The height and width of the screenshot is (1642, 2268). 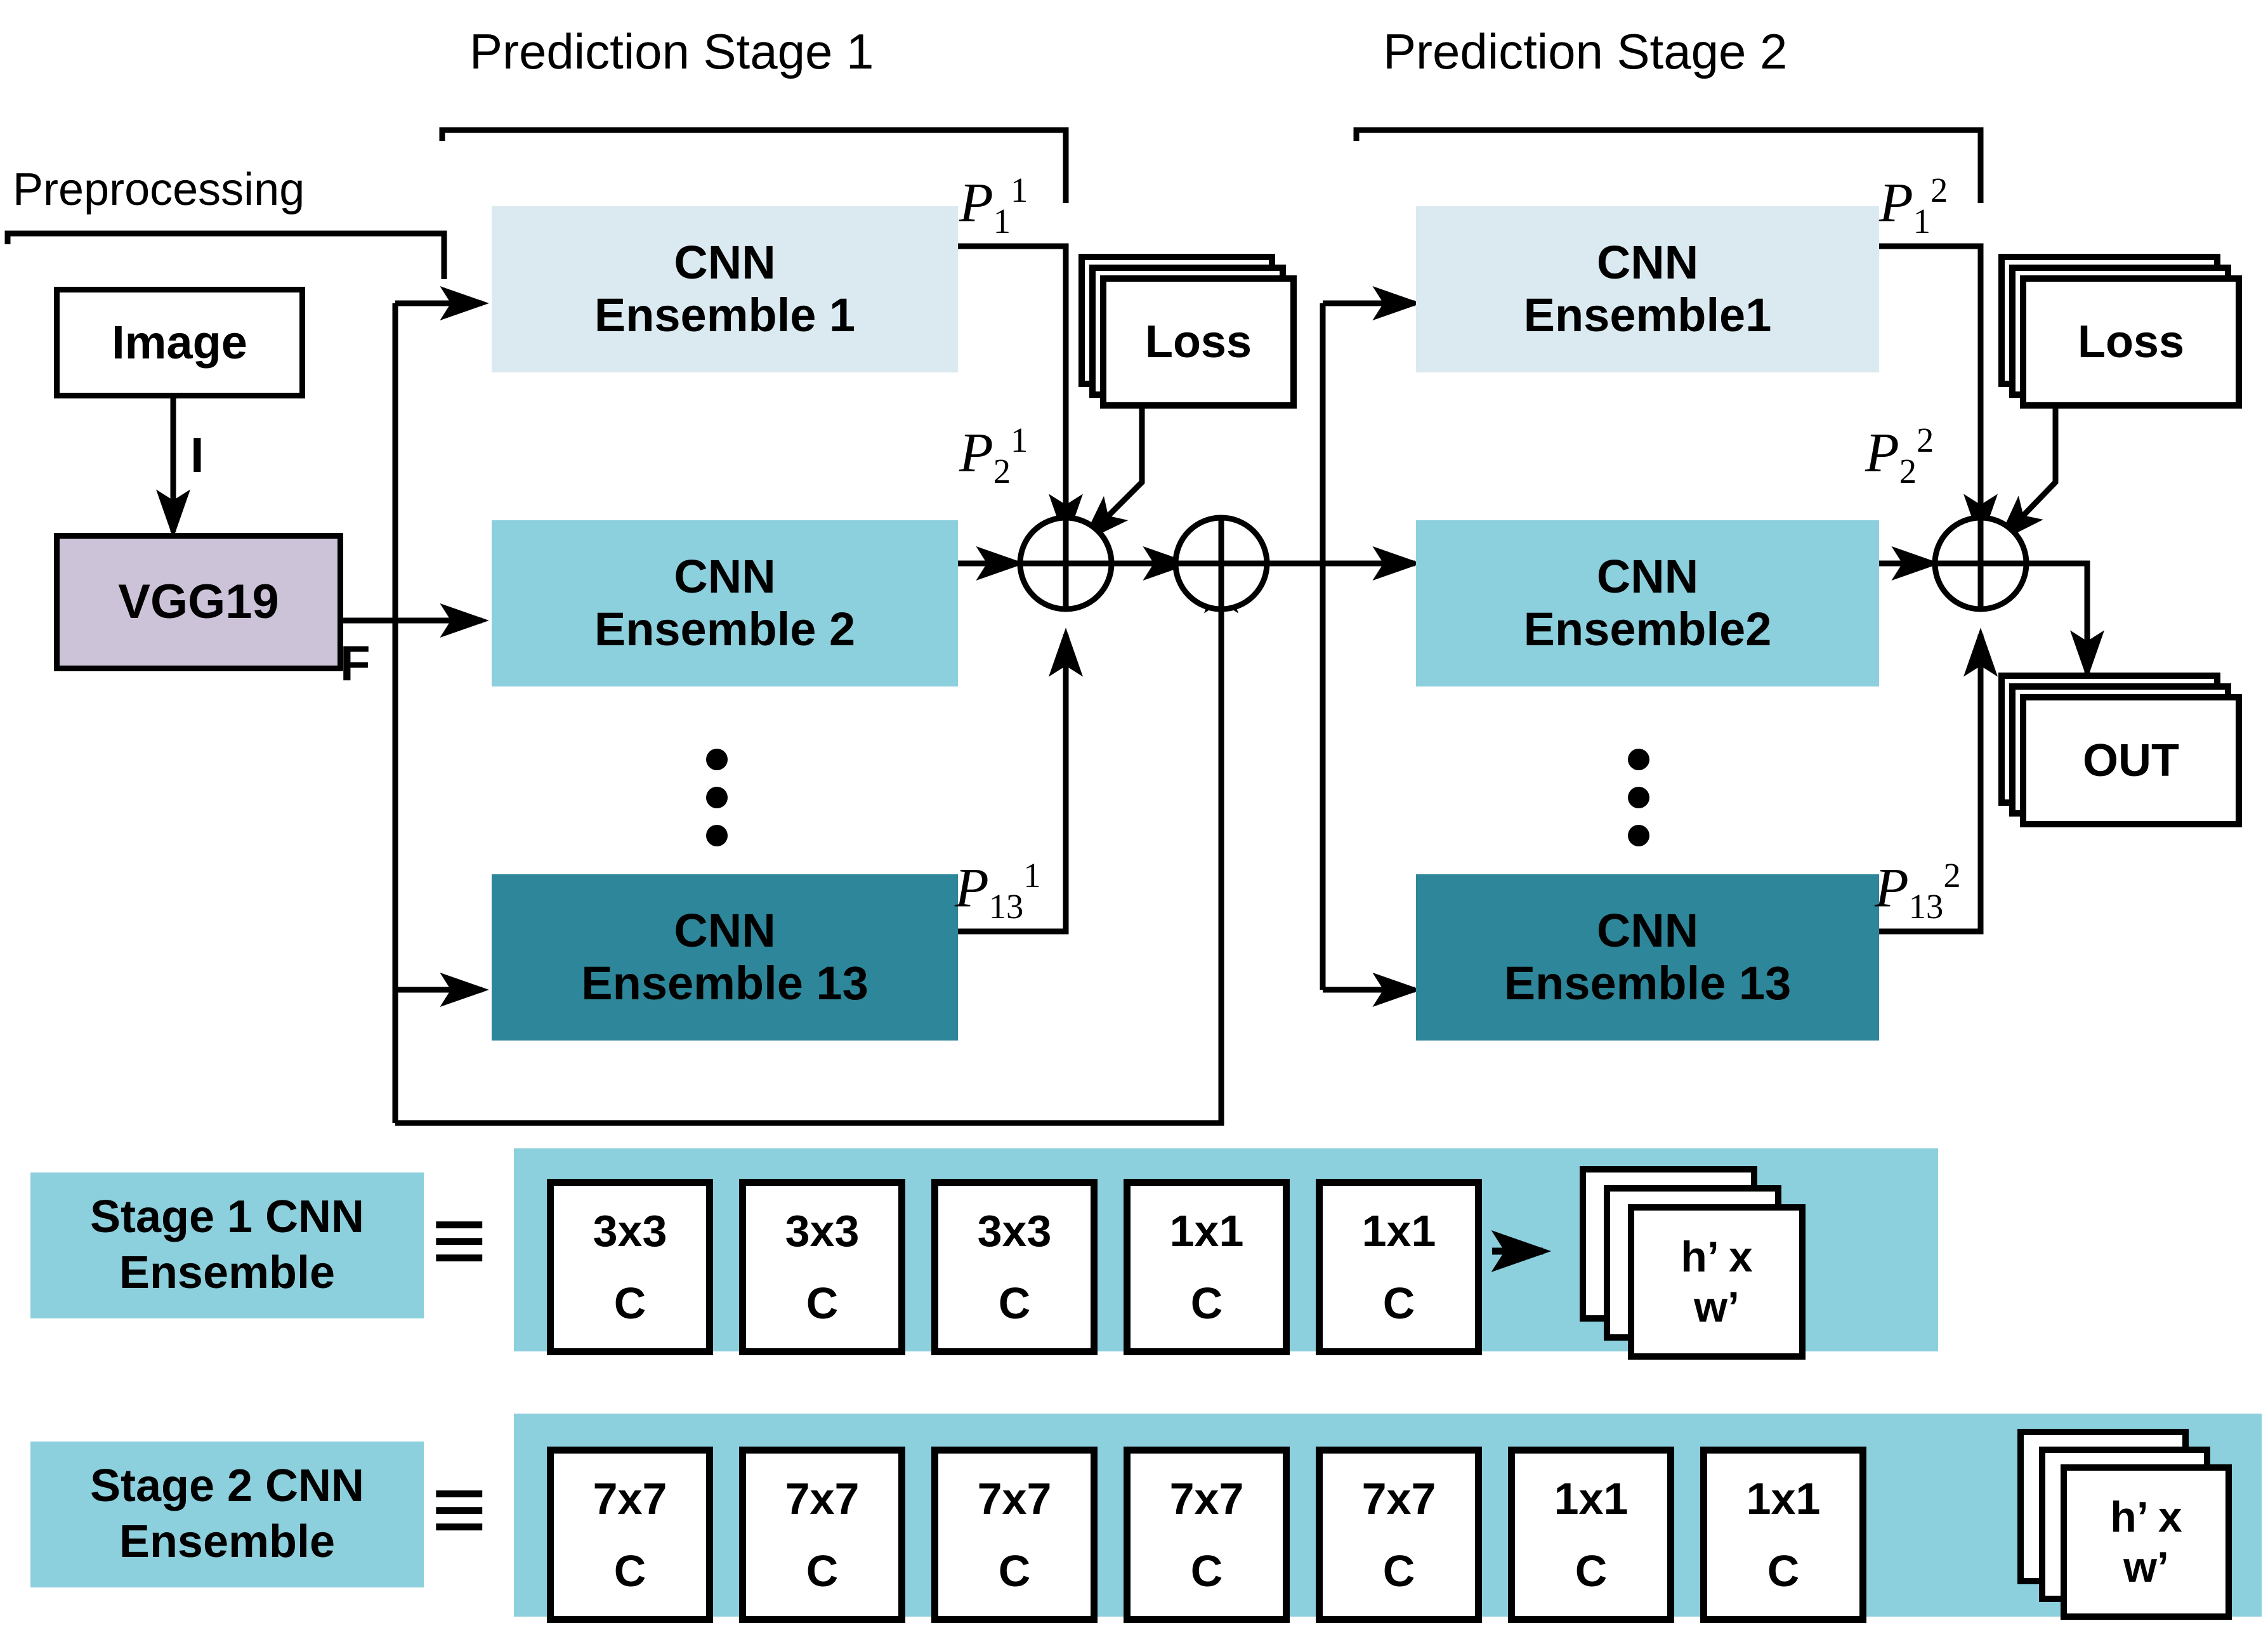 What do you see at coordinates (630, 1535) in the screenshot?
I see `legend-2-layer-0: 7x7 C` at bounding box center [630, 1535].